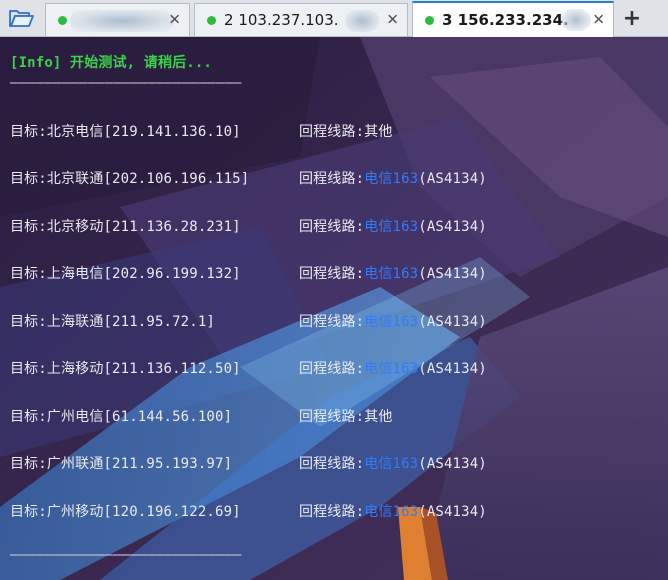  Describe the element at coordinates (248, 463) in the screenshot. I see `trace-result-row: 目标:广州联通[211.95.193.97] 回程线路:电信163(AS4134)` at that location.